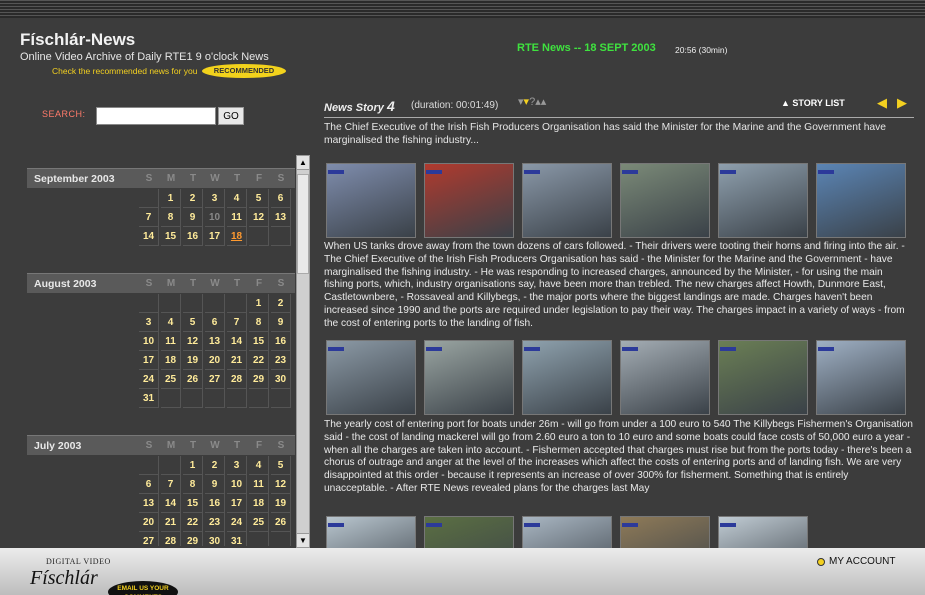  I want to click on rating-icons: ▾▾?▴▴, so click(532, 101).